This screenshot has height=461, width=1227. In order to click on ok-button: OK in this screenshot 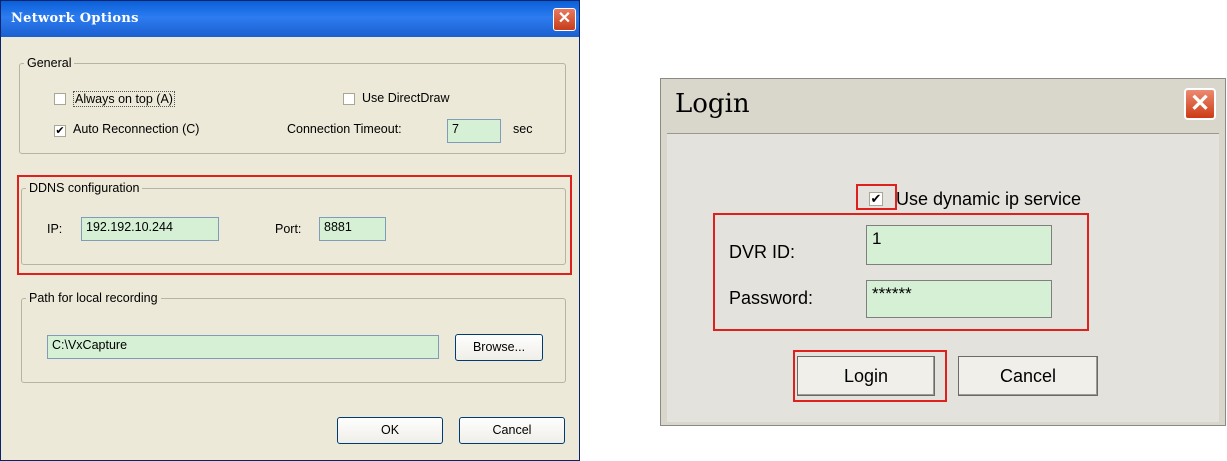, I will do `click(390, 430)`.